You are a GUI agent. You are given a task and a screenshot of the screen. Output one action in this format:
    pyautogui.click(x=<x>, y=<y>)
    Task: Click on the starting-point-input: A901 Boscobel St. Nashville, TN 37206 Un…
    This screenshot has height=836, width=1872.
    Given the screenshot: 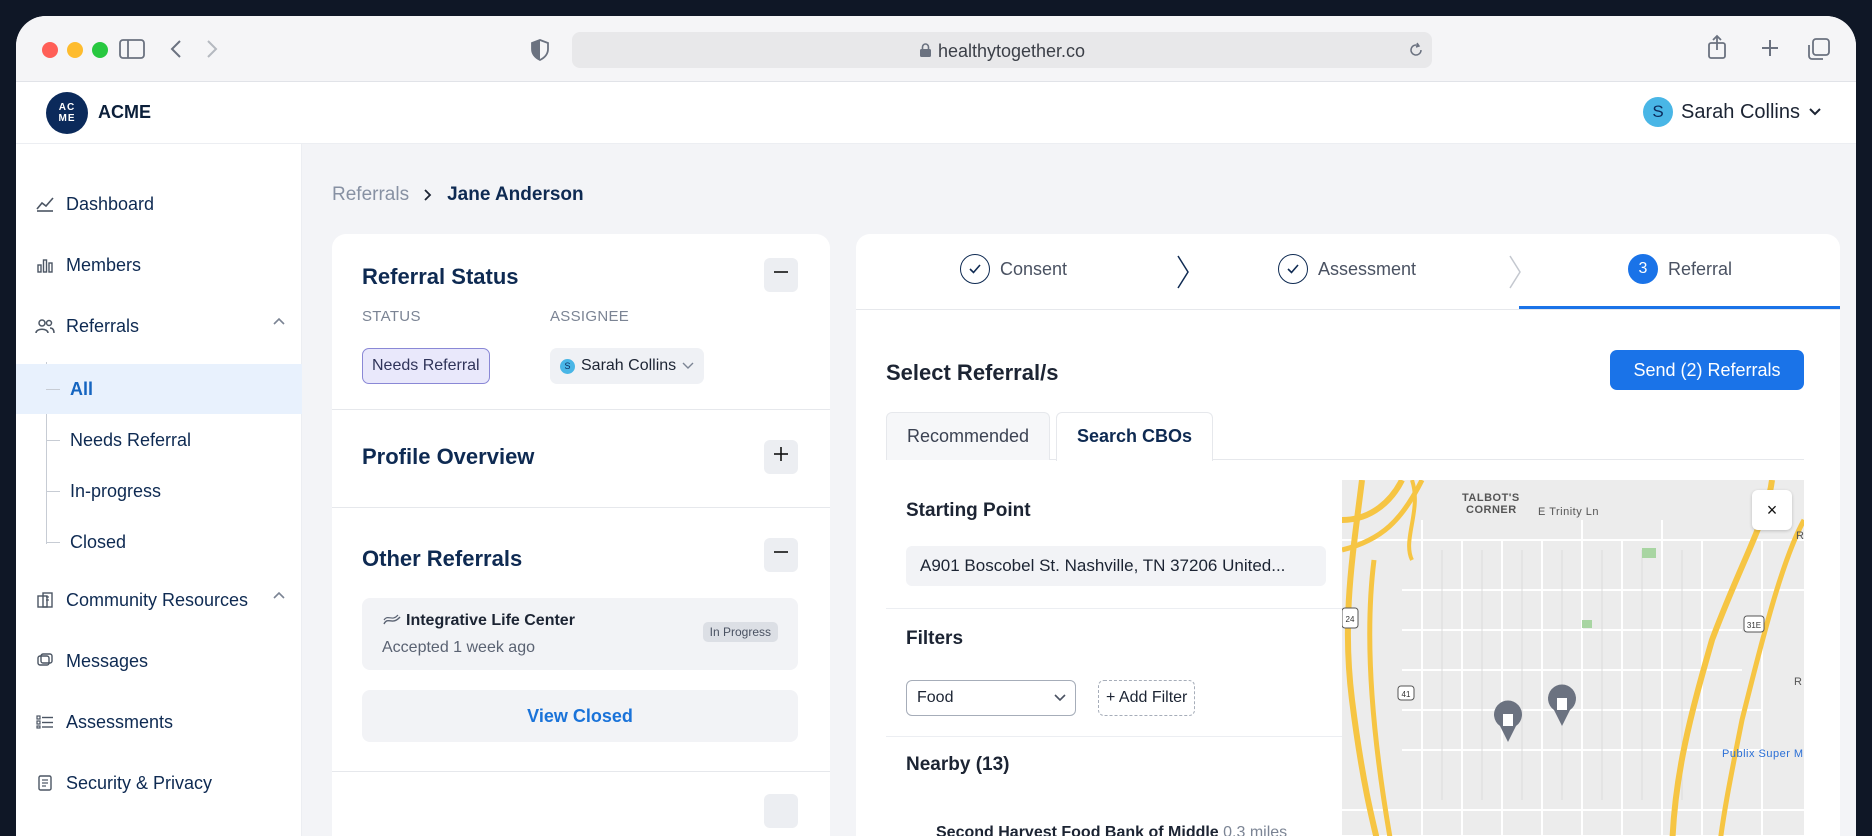 What is the action you would take?
    pyautogui.click(x=1116, y=566)
    